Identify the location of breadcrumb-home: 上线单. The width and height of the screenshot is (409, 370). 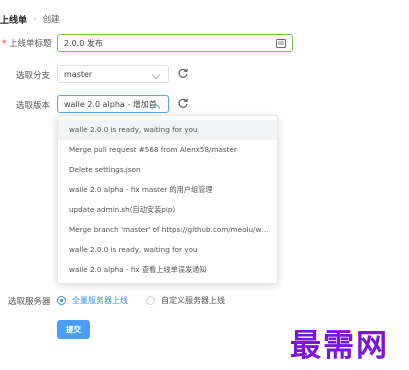
(13, 19).